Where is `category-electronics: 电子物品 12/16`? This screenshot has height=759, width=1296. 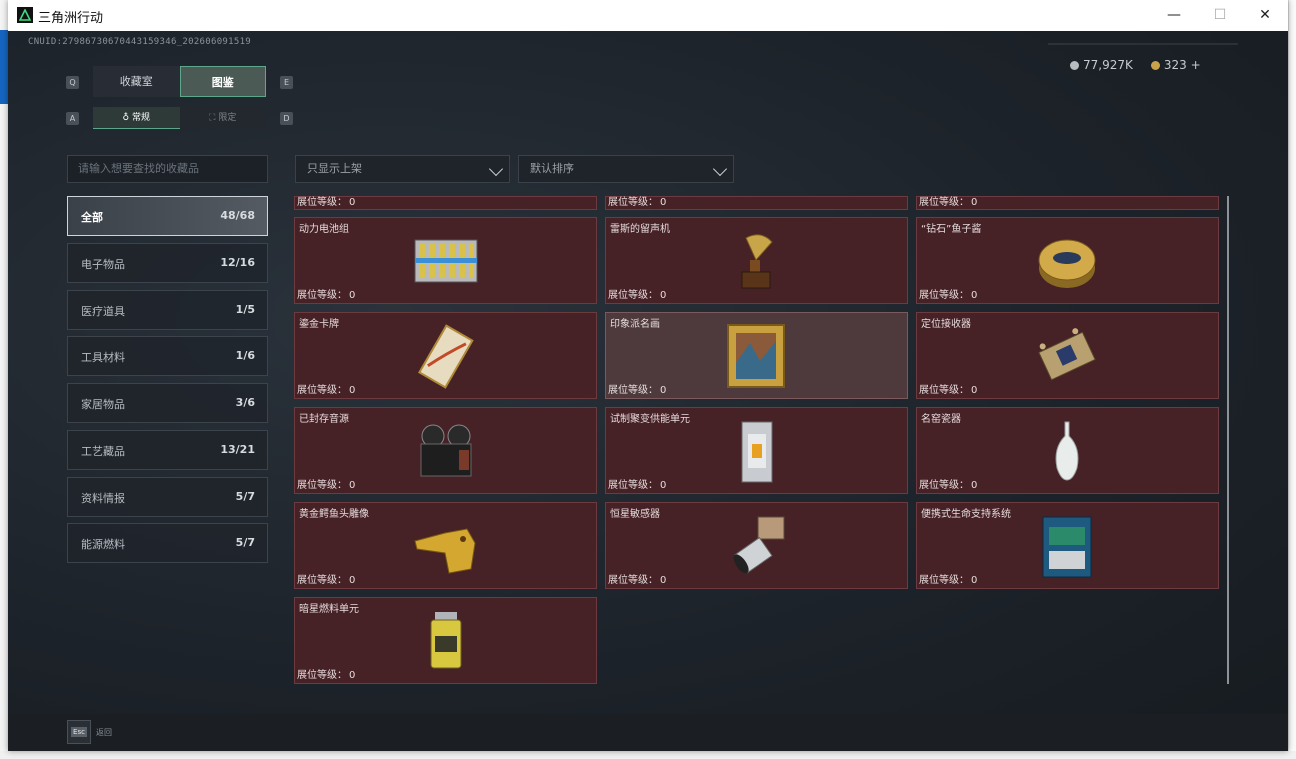 category-electronics: 电子物品 12/16 is located at coordinates (167, 262).